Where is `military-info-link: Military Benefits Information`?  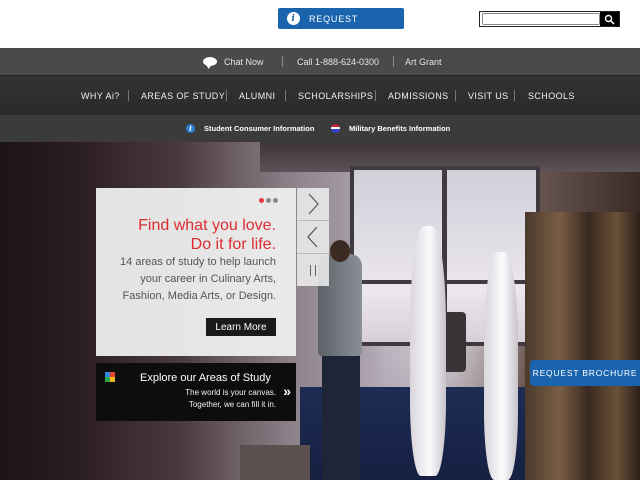
military-info-link: Military Benefits Information is located at coordinates (390, 128).